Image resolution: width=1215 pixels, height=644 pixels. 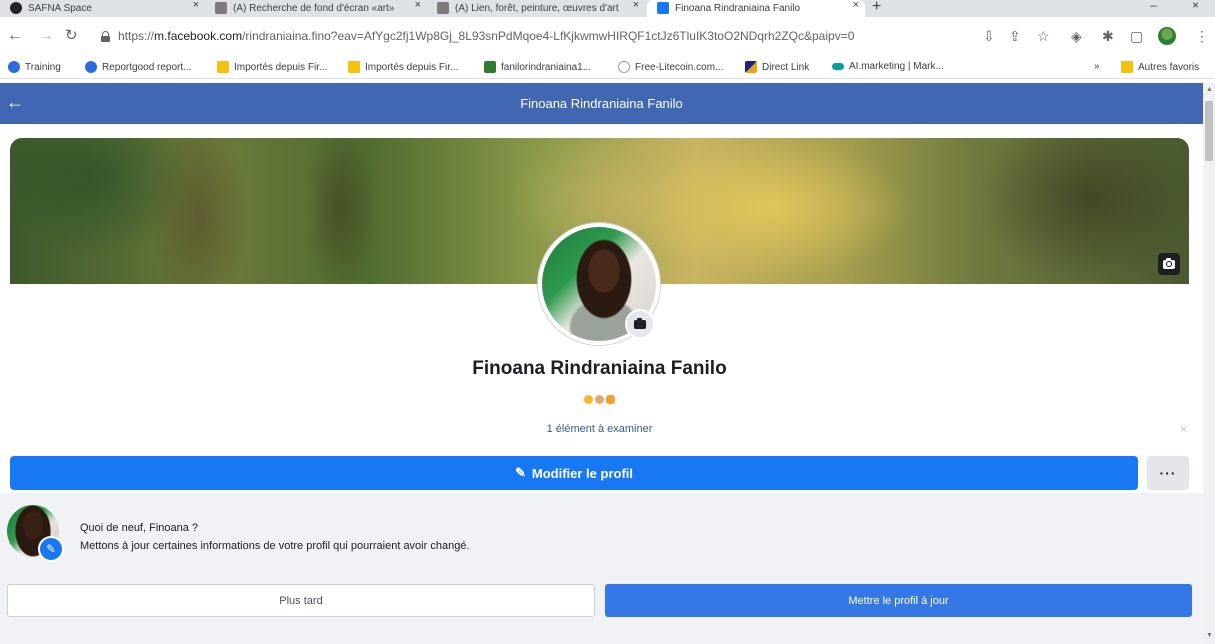 What do you see at coordinates (624, 67) in the screenshot?
I see `litecoin-icon` at bounding box center [624, 67].